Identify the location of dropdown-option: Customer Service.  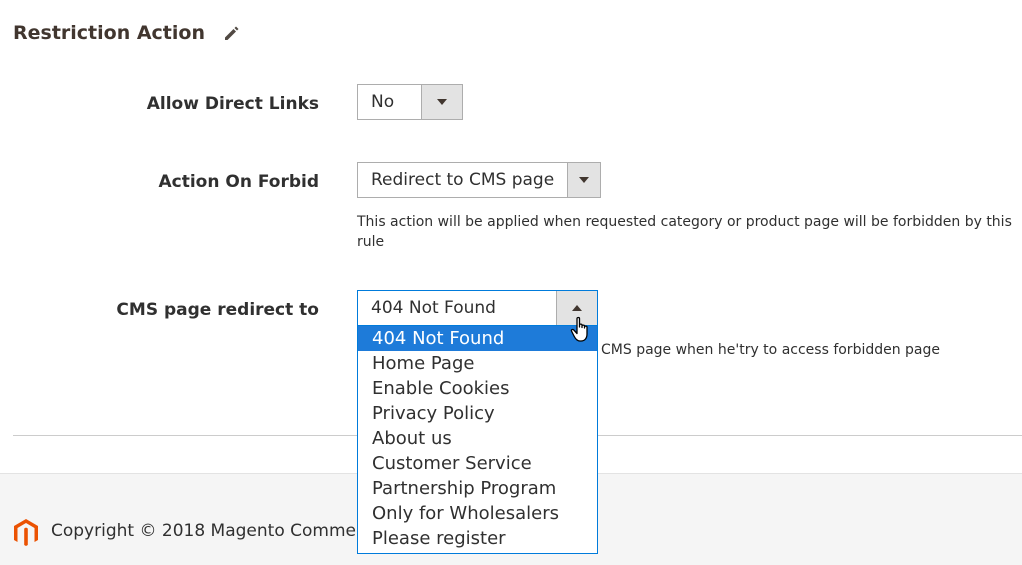
(477, 463).